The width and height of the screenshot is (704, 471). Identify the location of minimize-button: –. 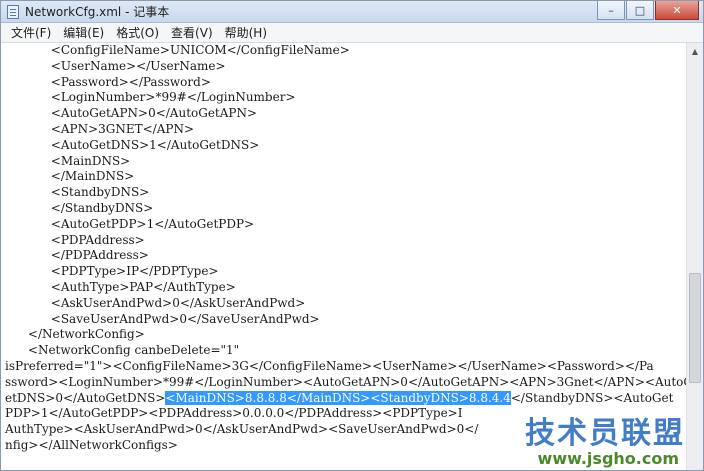
(611, 10).